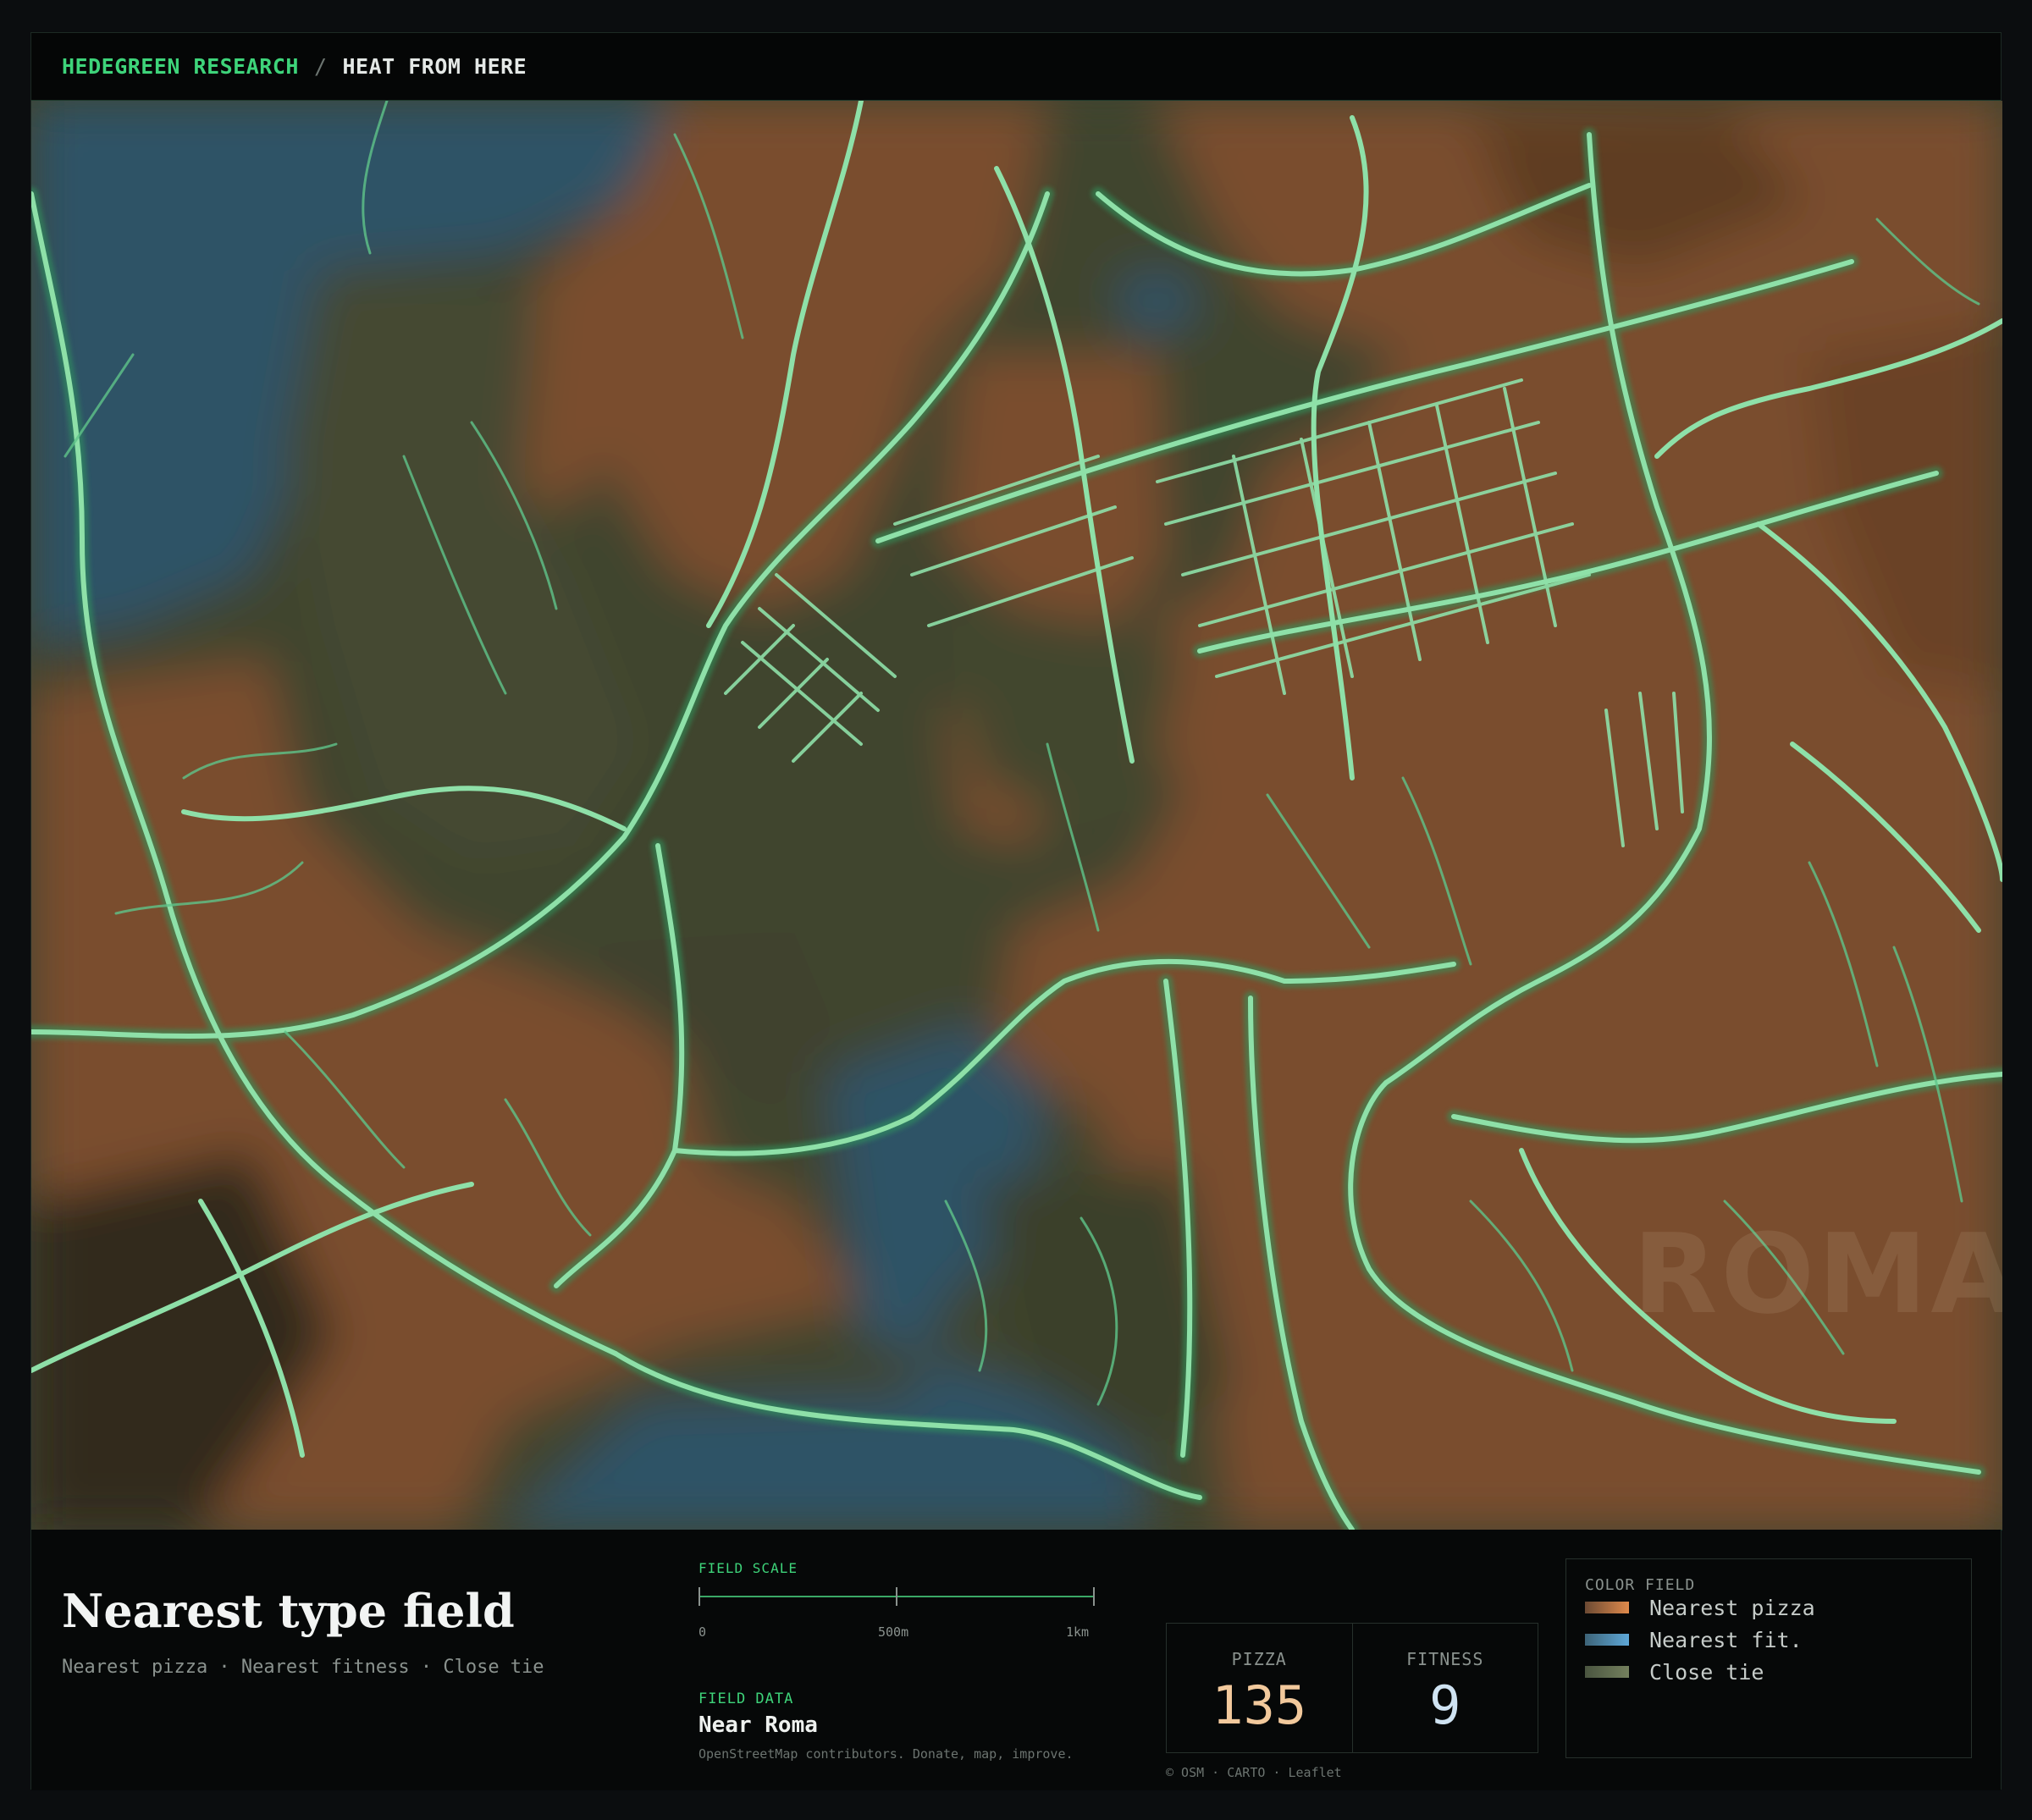 Image resolution: width=2032 pixels, height=1820 pixels. I want to click on stat-fitness-label: FITNESS, so click(1445, 1659).